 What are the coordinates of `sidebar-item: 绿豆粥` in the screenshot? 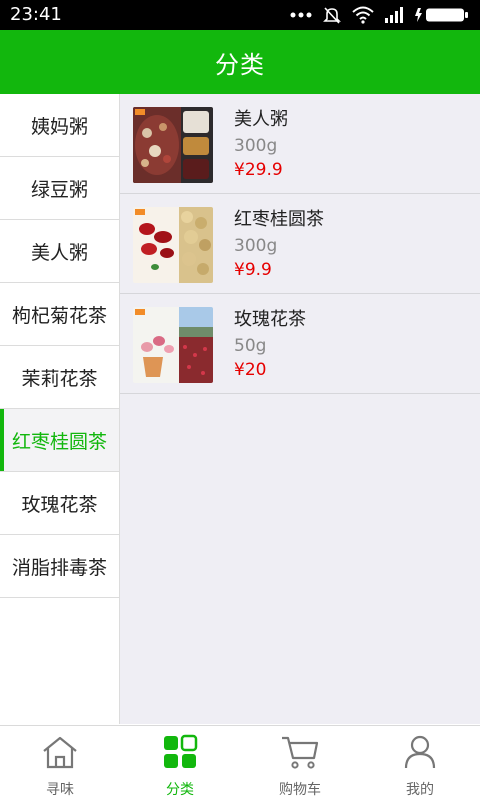 It's located at (59, 188).